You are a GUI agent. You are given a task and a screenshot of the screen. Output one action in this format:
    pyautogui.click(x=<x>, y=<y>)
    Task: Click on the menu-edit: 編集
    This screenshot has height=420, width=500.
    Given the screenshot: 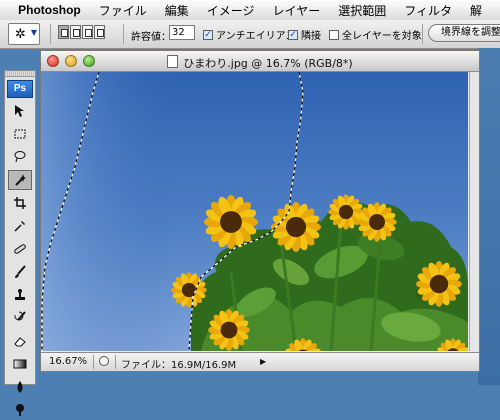 What is the action you would take?
    pyautogui.click(x=177, y=10)
    